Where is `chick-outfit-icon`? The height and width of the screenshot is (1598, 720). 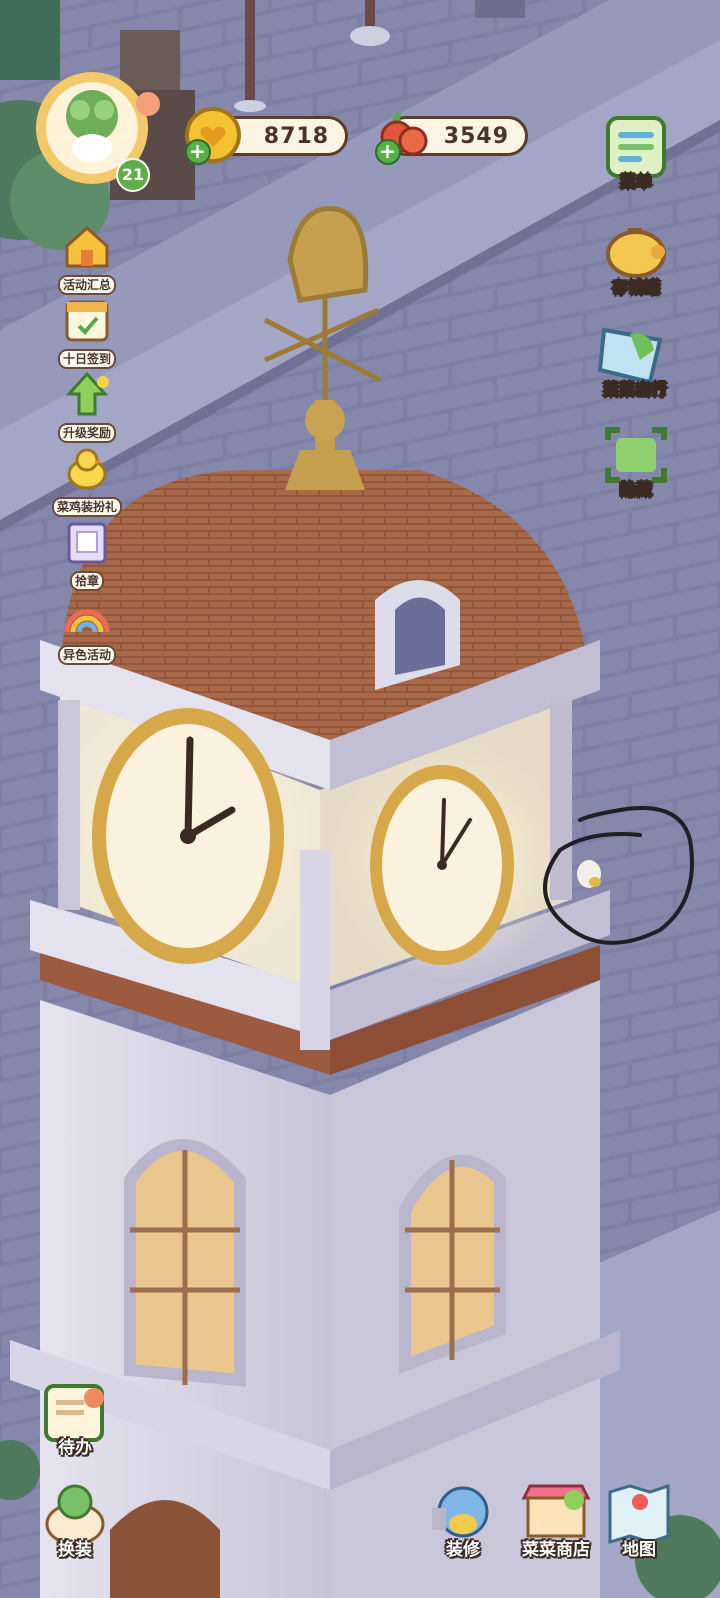
chick-outfit-icon is located at coordinates (87, 469).